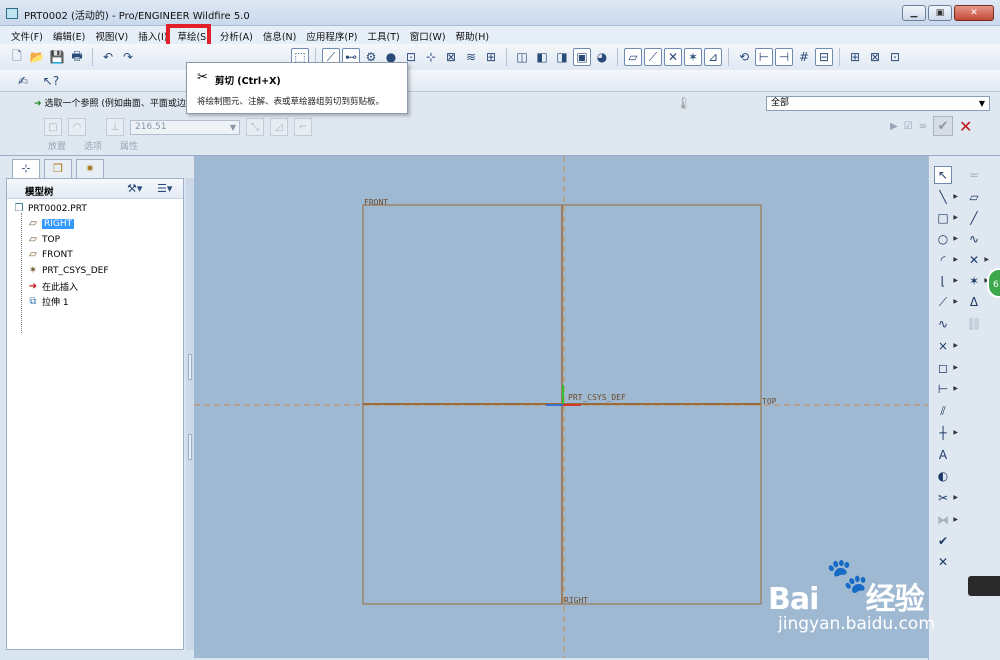 The width and height of the screenshot is (1000, 660). What do you see at coordinates (93, 145) in the screenshot?
I see `tab-options: 选项` at bounding box center [93, 145].